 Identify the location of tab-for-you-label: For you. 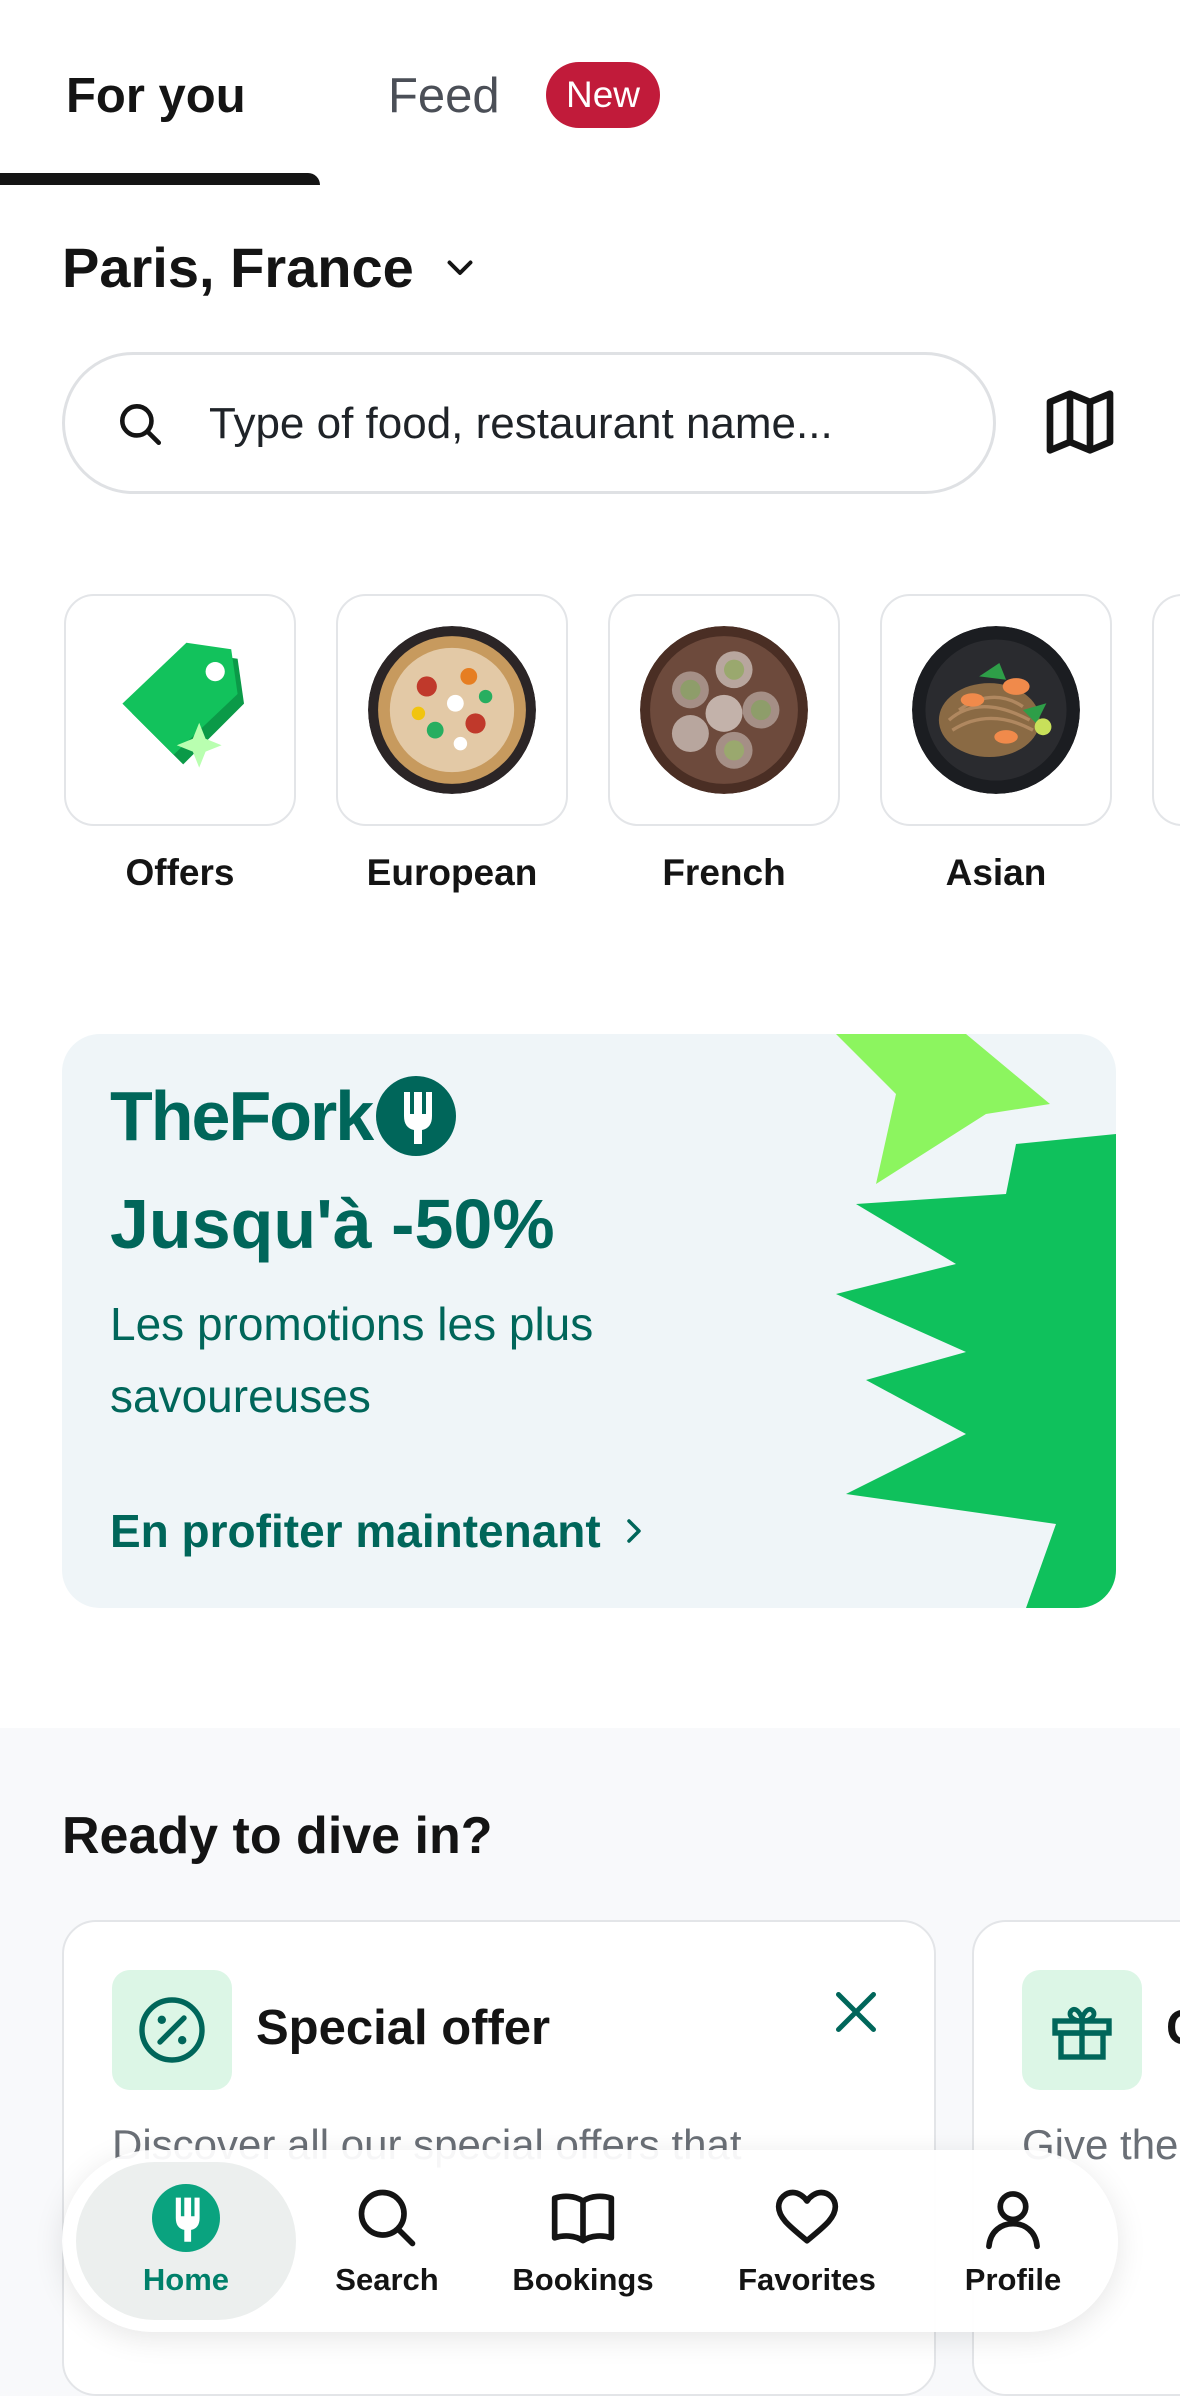
(156, 96).